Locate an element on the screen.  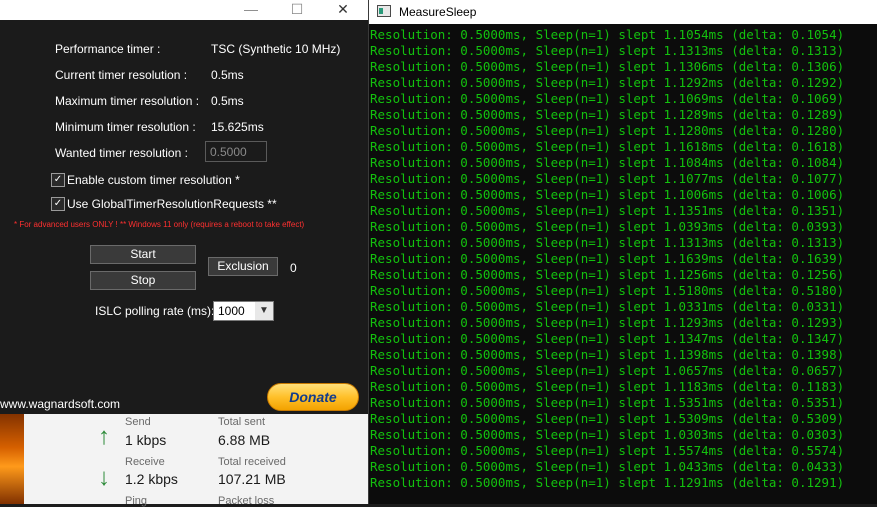
global-requests-checkbox: ✓ is located at coordinates (58, 204).